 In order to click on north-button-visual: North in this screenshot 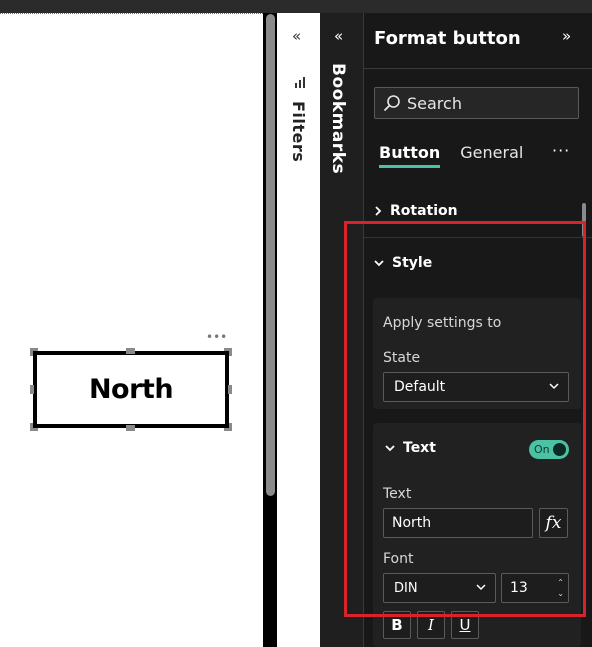, I will do `click(131, 389)`.